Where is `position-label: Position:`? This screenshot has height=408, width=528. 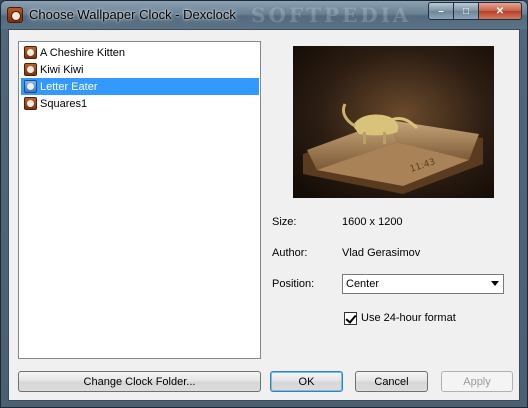 position-label: Position: is located at coordinates (293, 284).